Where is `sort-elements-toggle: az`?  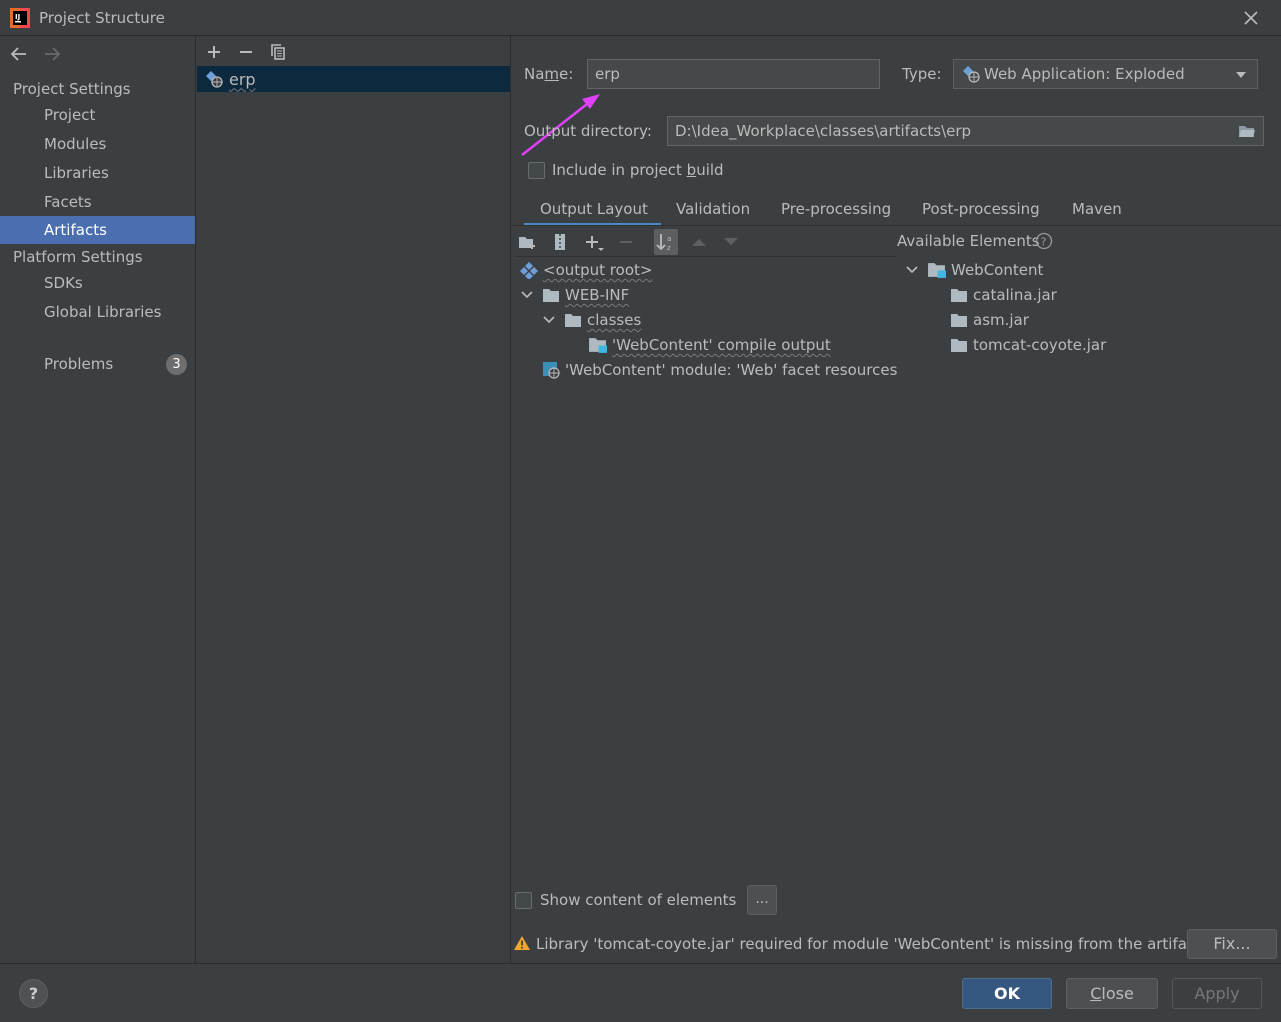 sort-elements-toggle: az is located at coordinates (666, 242).